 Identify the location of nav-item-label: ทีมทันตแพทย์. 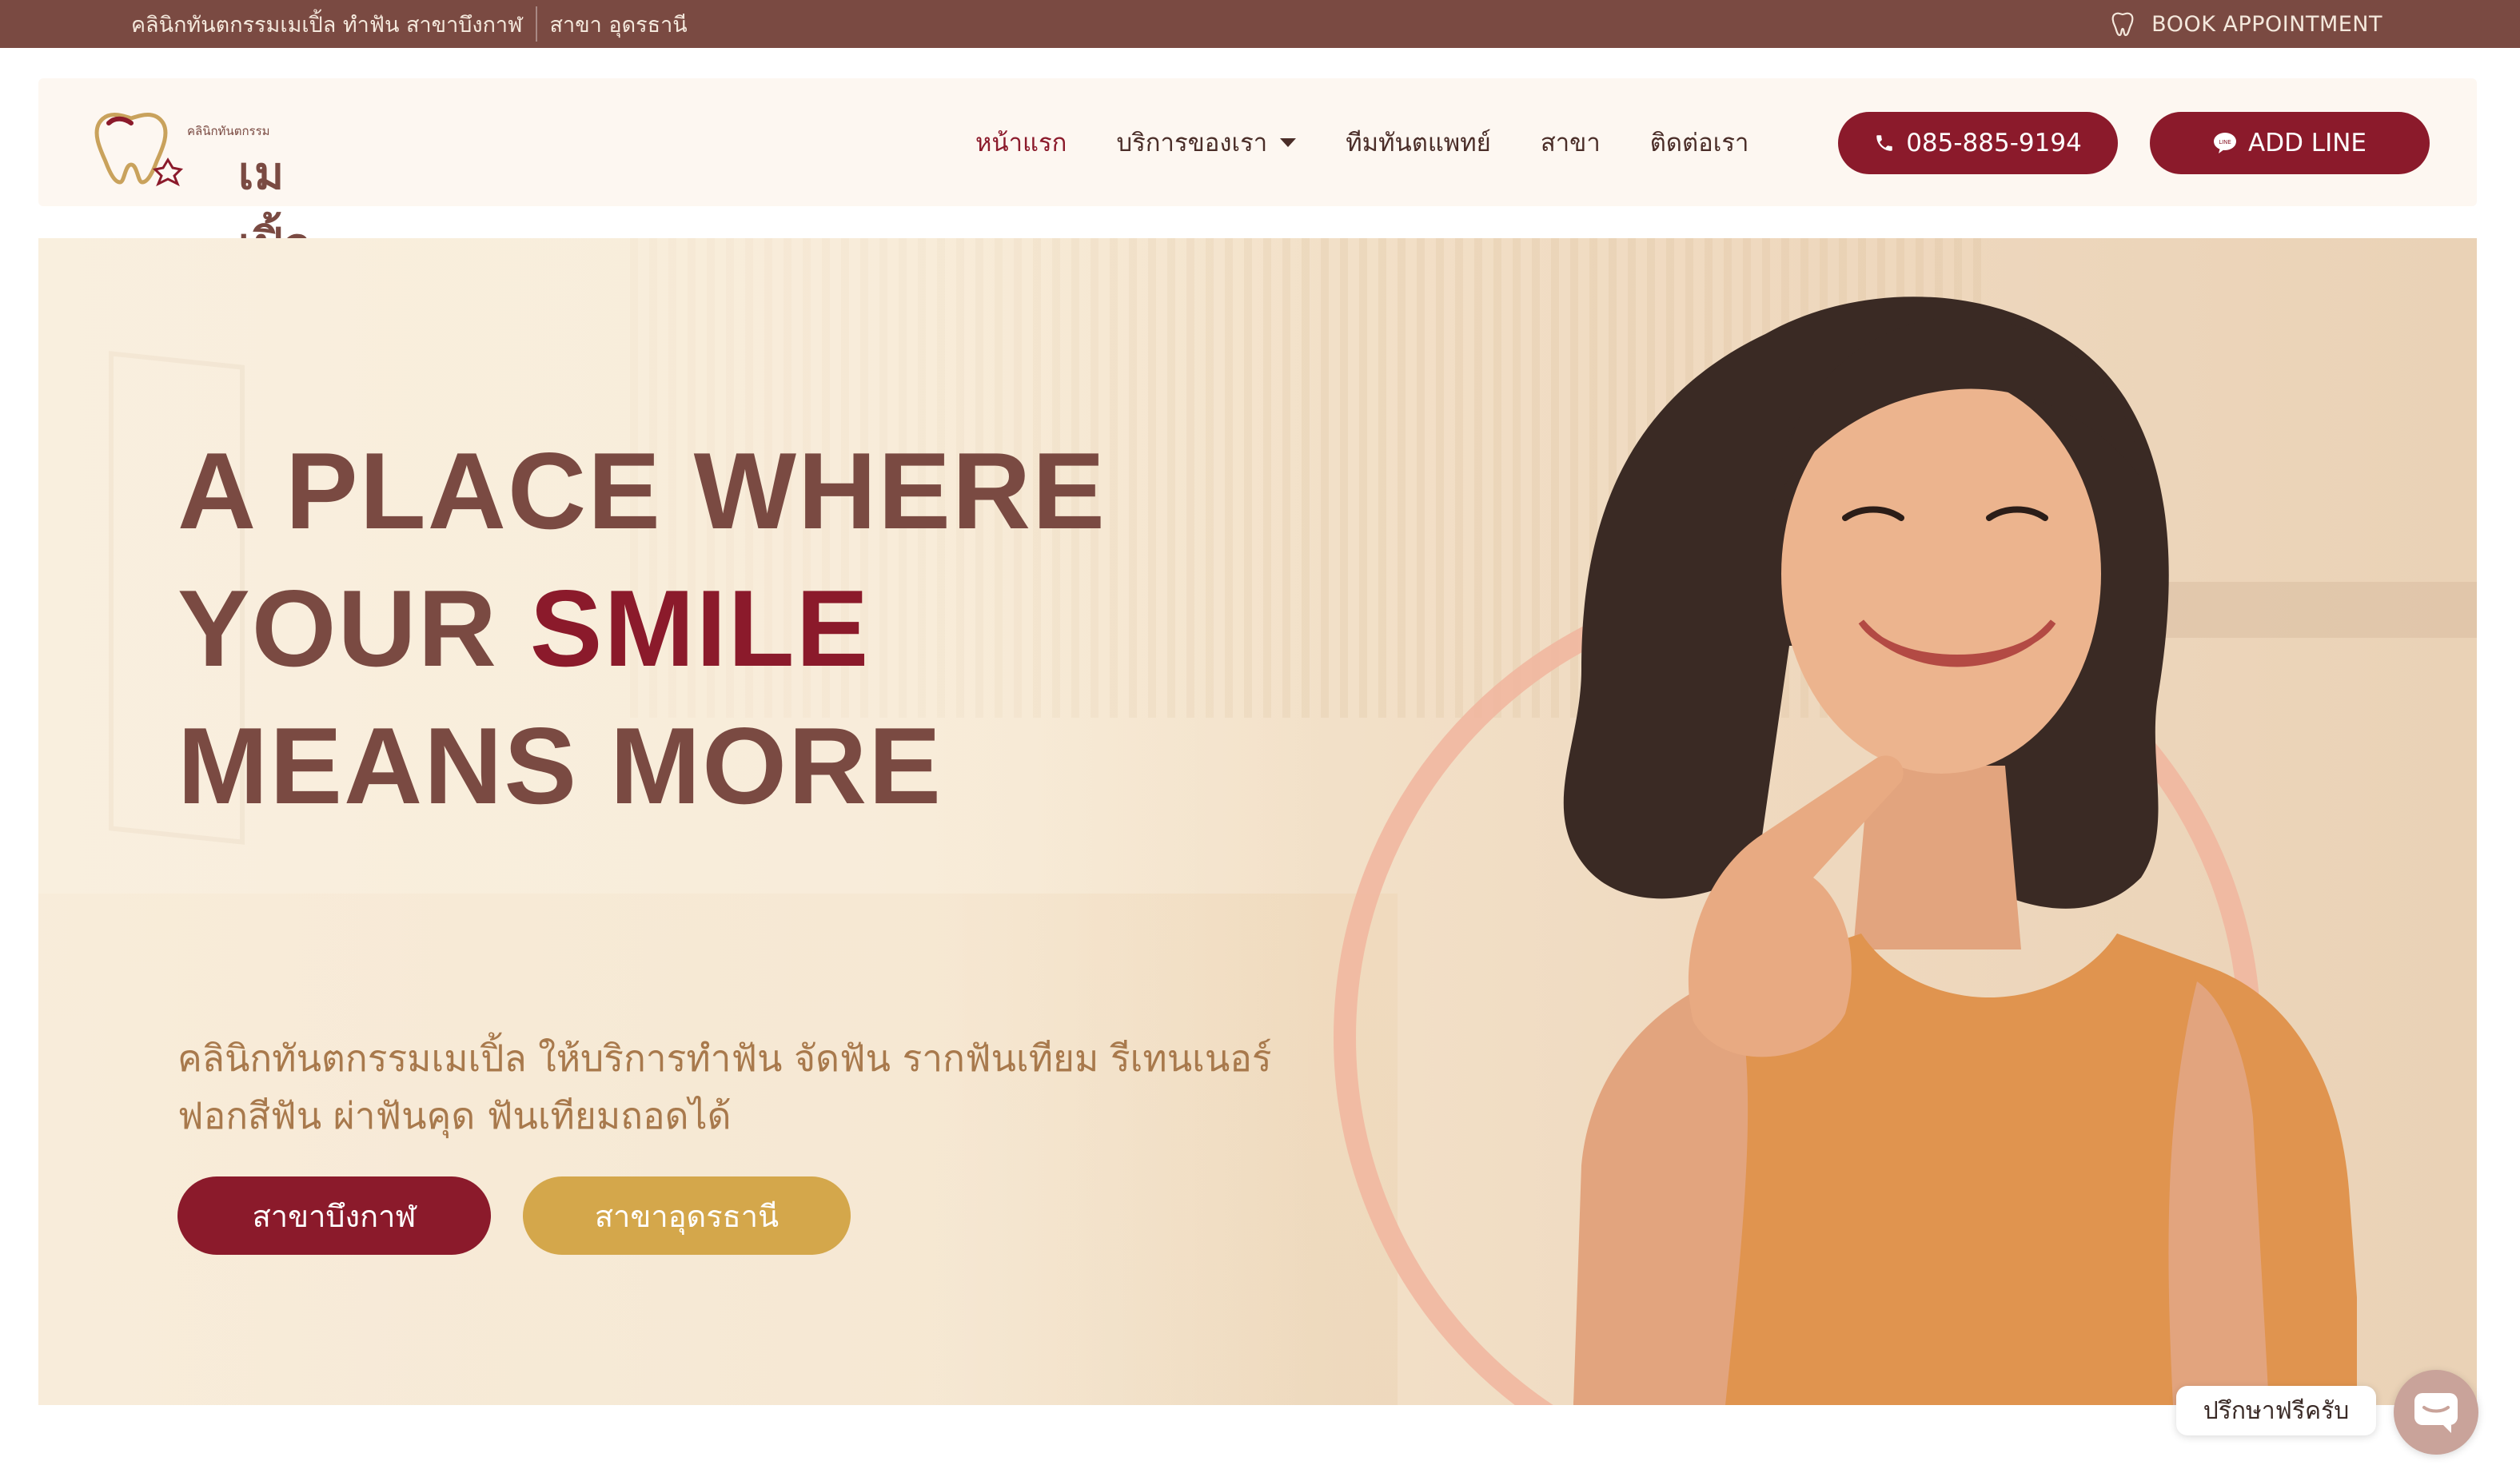
(1418, 143).